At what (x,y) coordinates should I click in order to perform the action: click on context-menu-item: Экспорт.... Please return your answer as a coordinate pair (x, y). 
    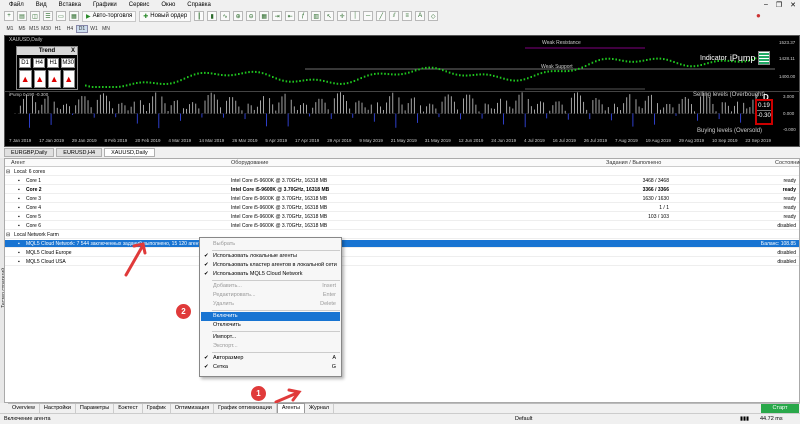
    Looking at the image, I should click on (270, 346).